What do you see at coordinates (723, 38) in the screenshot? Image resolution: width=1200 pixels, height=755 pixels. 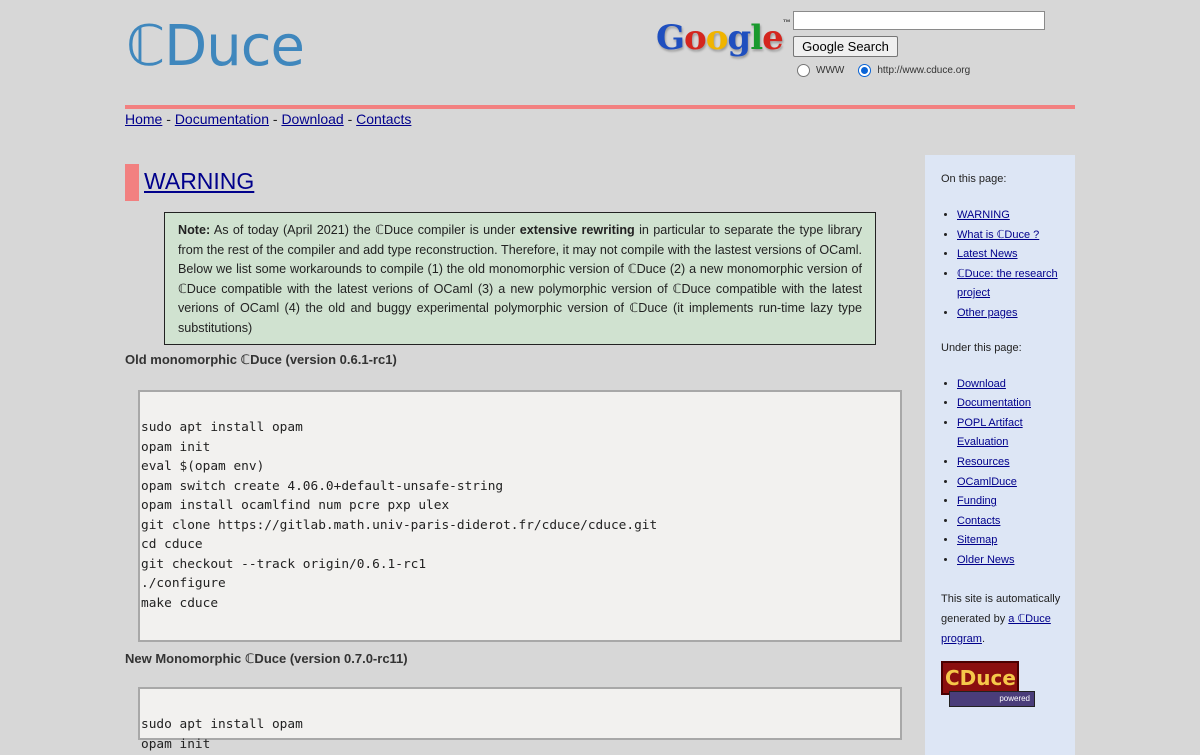 I see `google-logo: Google™` at bounding box center [723, 38].